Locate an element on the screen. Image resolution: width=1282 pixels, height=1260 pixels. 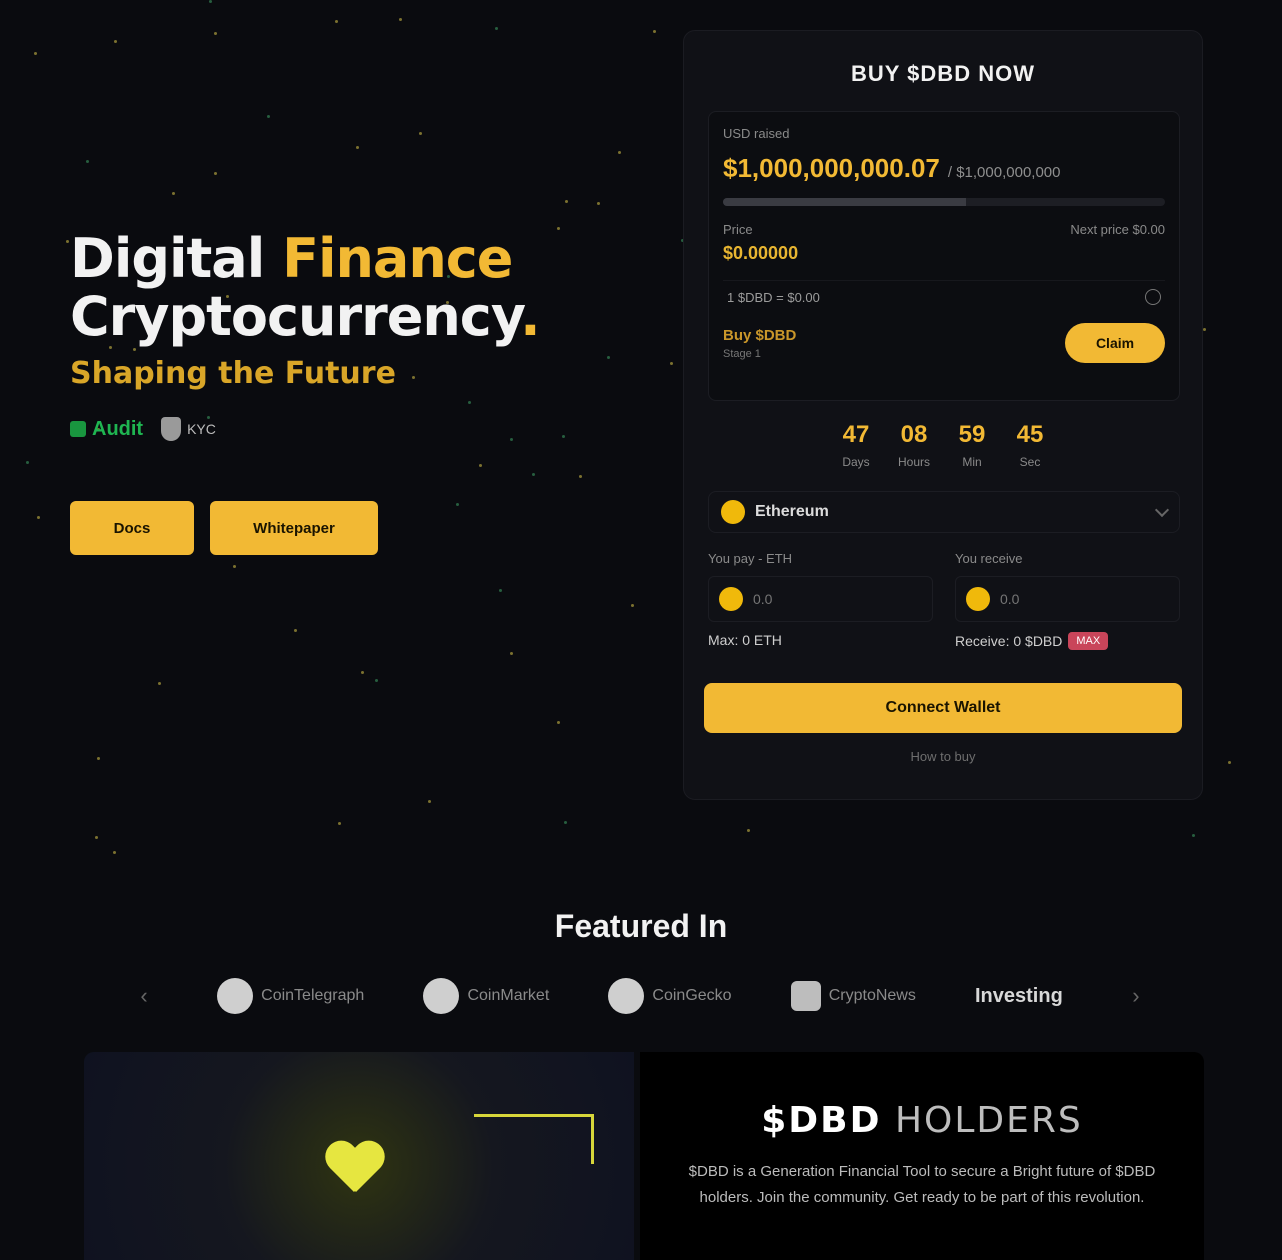
whitepaper-button: Whitepaper is located at coordinates (294, 528).